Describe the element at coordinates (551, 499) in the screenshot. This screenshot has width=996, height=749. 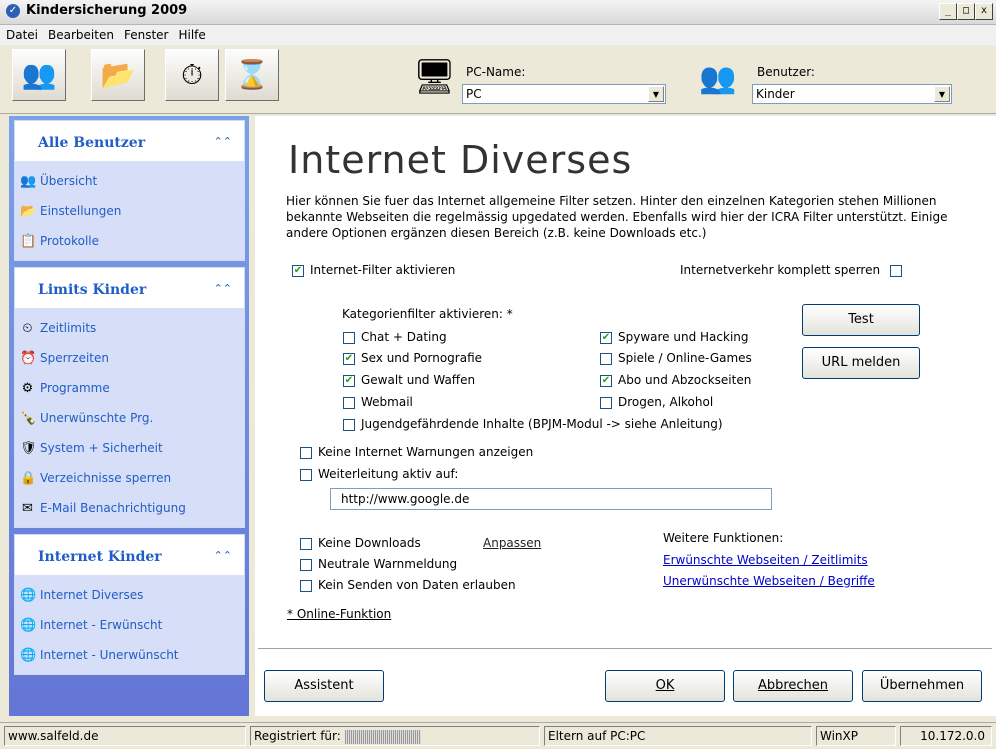
I see `redirect-url-input: http://www.google.de` at that location.